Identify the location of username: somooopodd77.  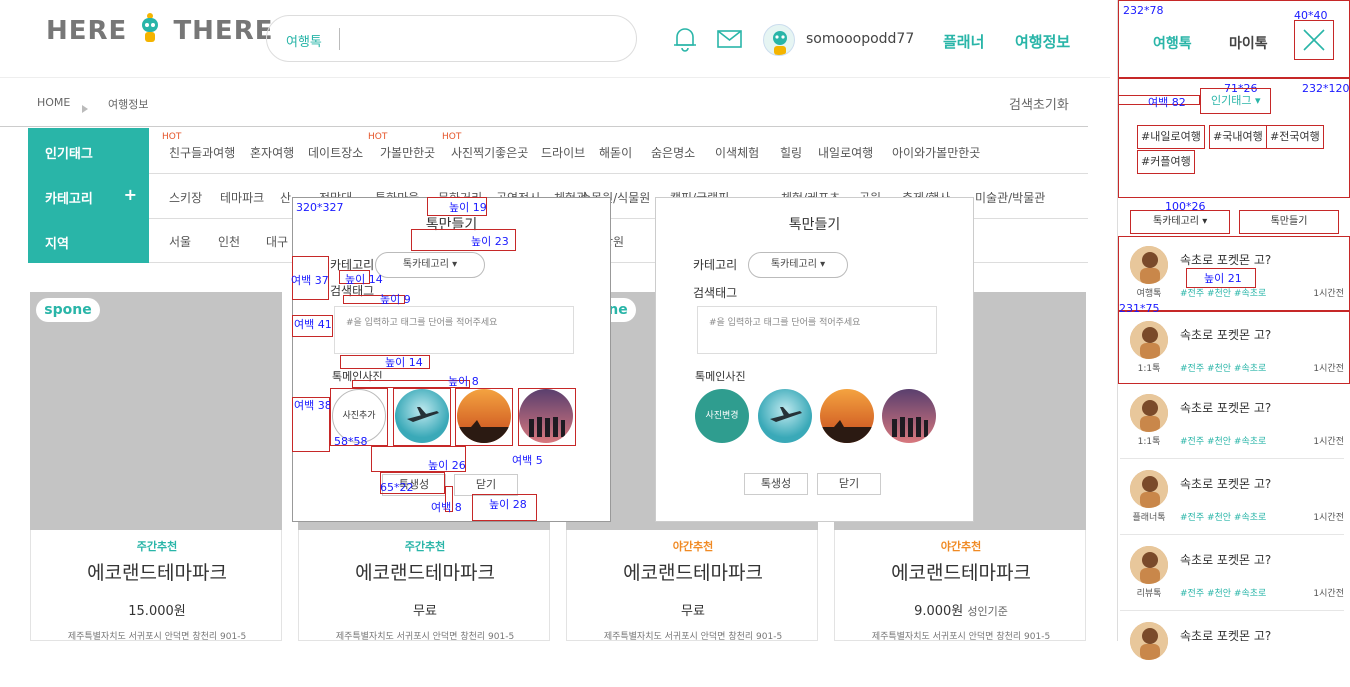
(860, 39).